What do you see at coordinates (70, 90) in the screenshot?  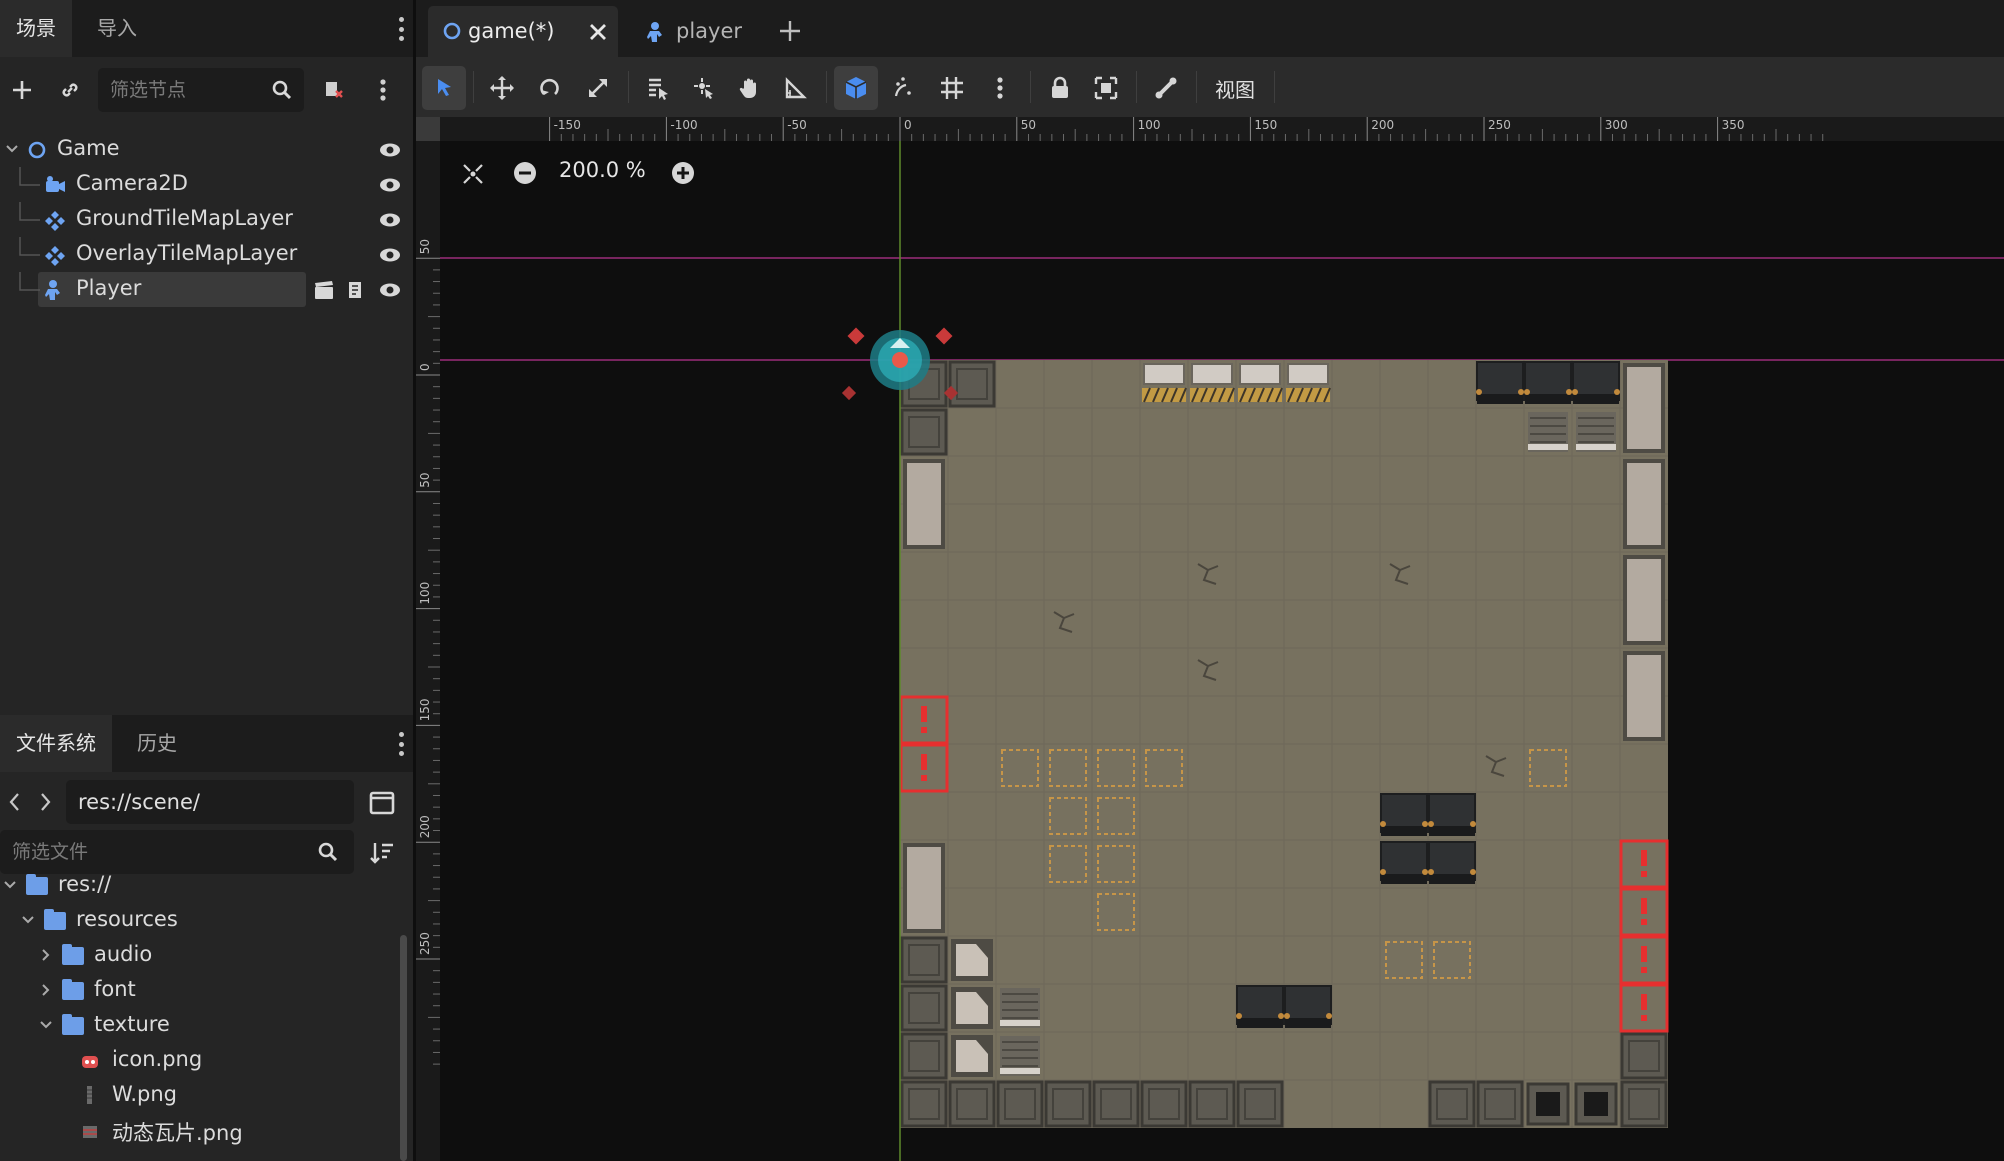 I see `instance-scene-link-icon` at bounding box center [70, 90].